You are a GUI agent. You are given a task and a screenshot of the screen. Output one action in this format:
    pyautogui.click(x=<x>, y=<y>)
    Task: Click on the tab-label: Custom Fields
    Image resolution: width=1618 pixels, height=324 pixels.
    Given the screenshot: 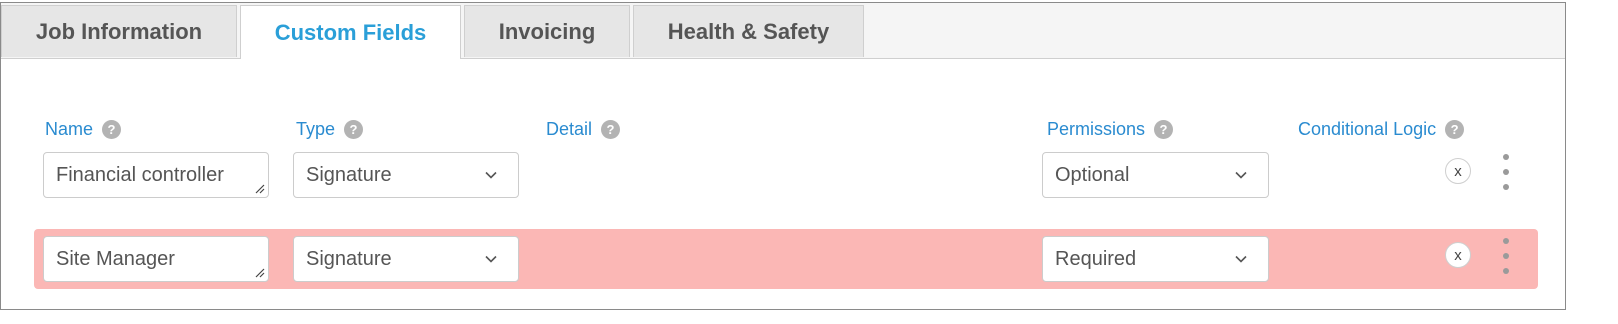 What is the action you would take?
    pyautogui.click(x=350, y=32)
    